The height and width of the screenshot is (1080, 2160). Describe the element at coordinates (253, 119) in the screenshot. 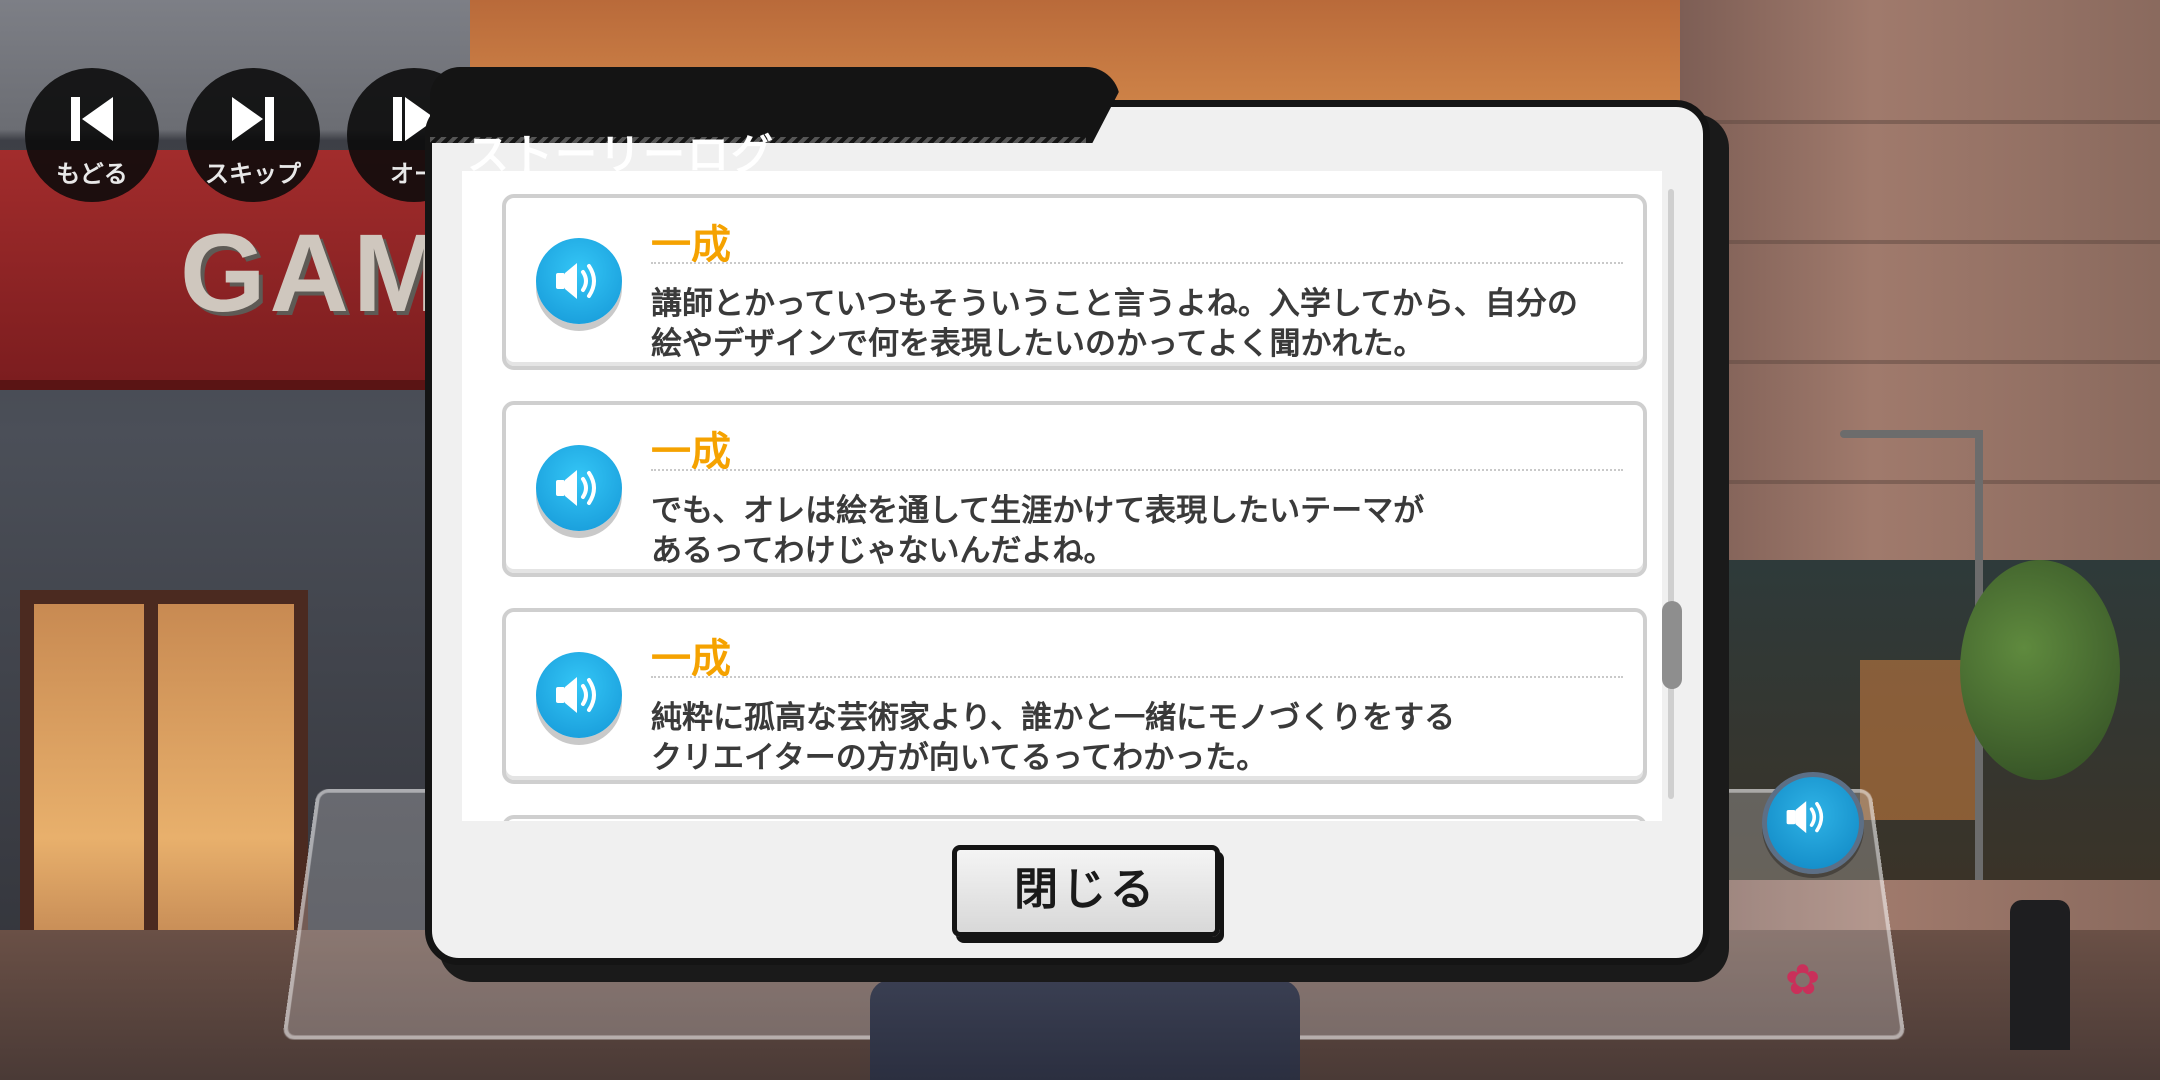

I see `skip-forward-icon` at that location.